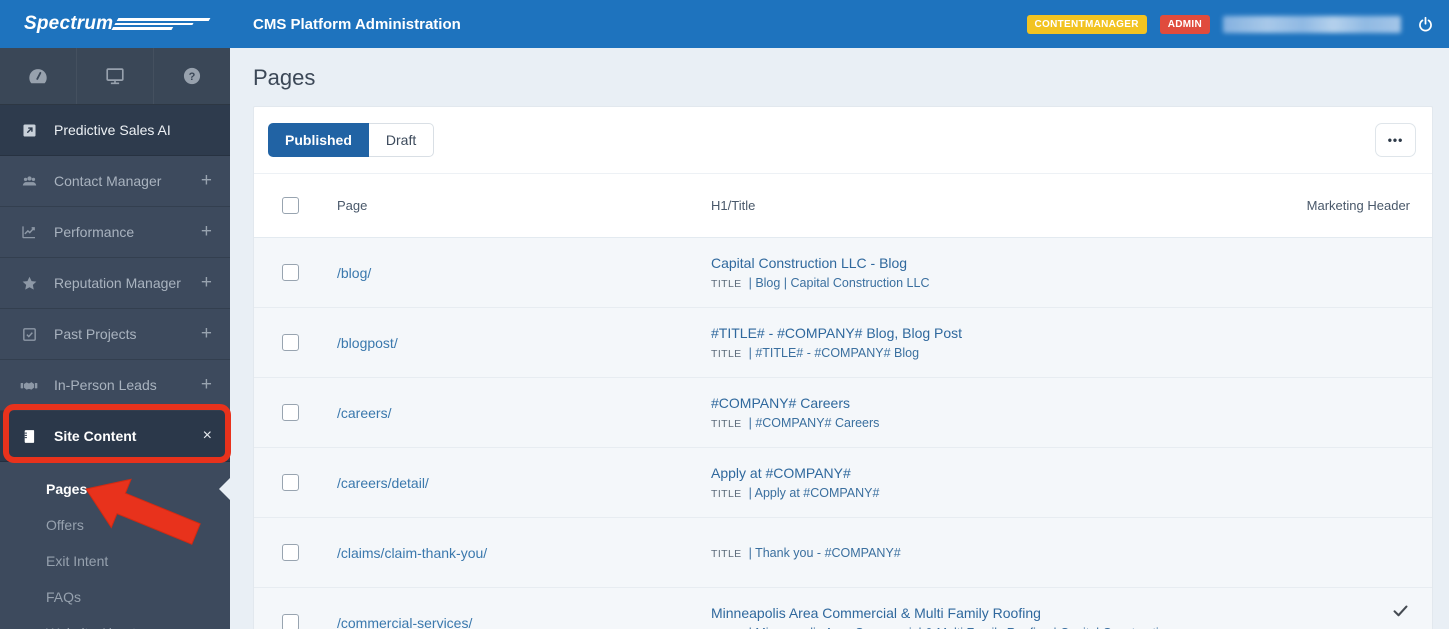 This screenshot has width=1449, height=629. Describe the element at coordinates (1425, 24) in the screenshot. I see `logout-power-icon` at that location.